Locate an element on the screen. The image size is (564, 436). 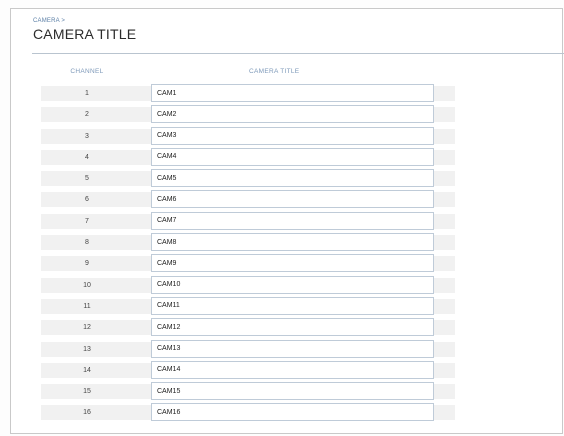
table-row: 12 is located at coordinates (248, 327).